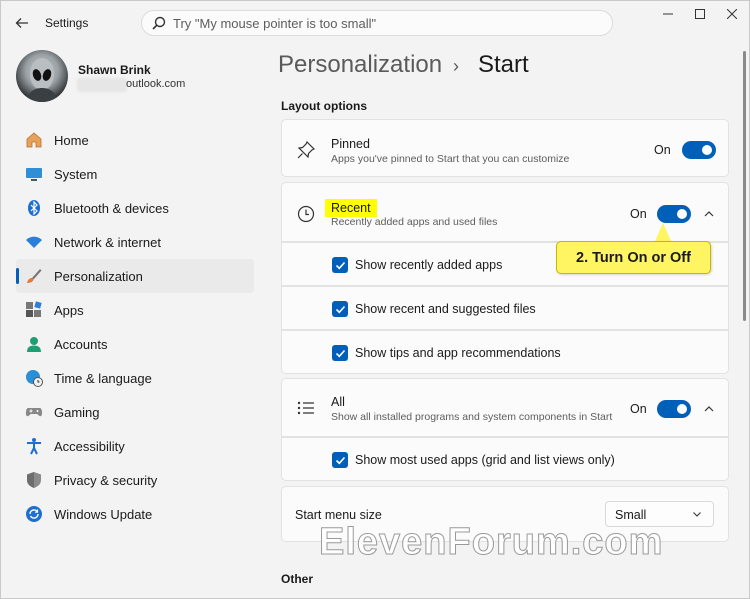 Image resolution: width=750 pixels, height=599 pixels. Describe the element at coordinates (98, 276) in the screenshot. I see `sidebar-item-label: Personalization` at that location.